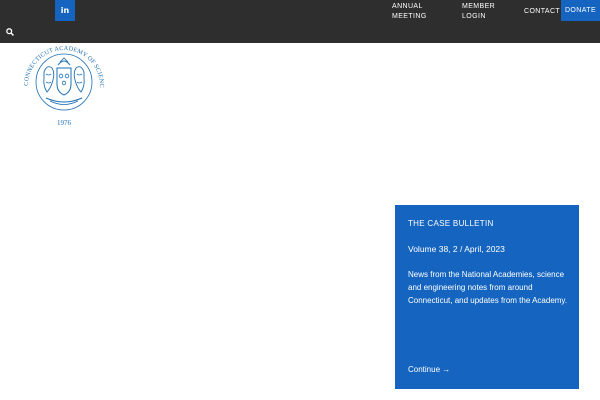 Image resolution: width=600 pixels, height=400 pixels. I want to click on continue-link: Continue →, so click(429, 369).